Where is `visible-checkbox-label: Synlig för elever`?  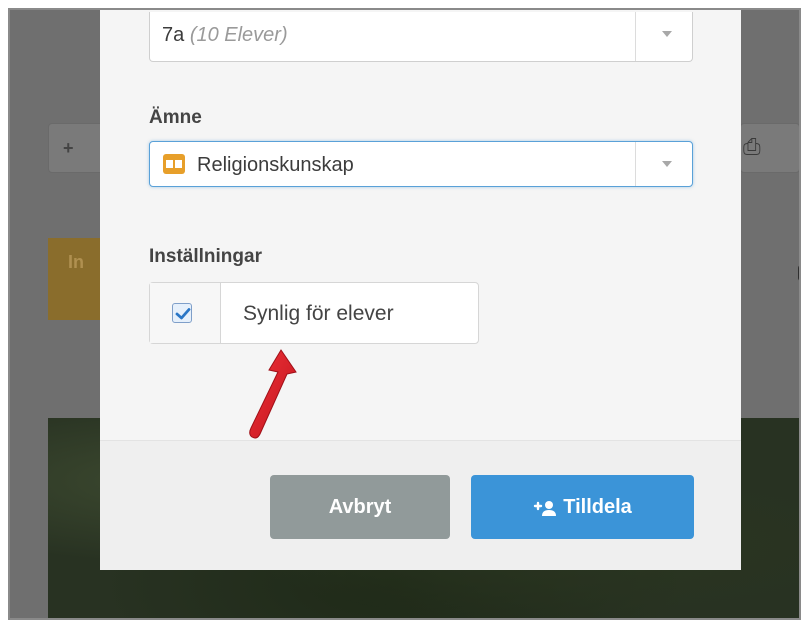 visible-checkbox-label: Synlig för elever is located at coordinates (318, 313).